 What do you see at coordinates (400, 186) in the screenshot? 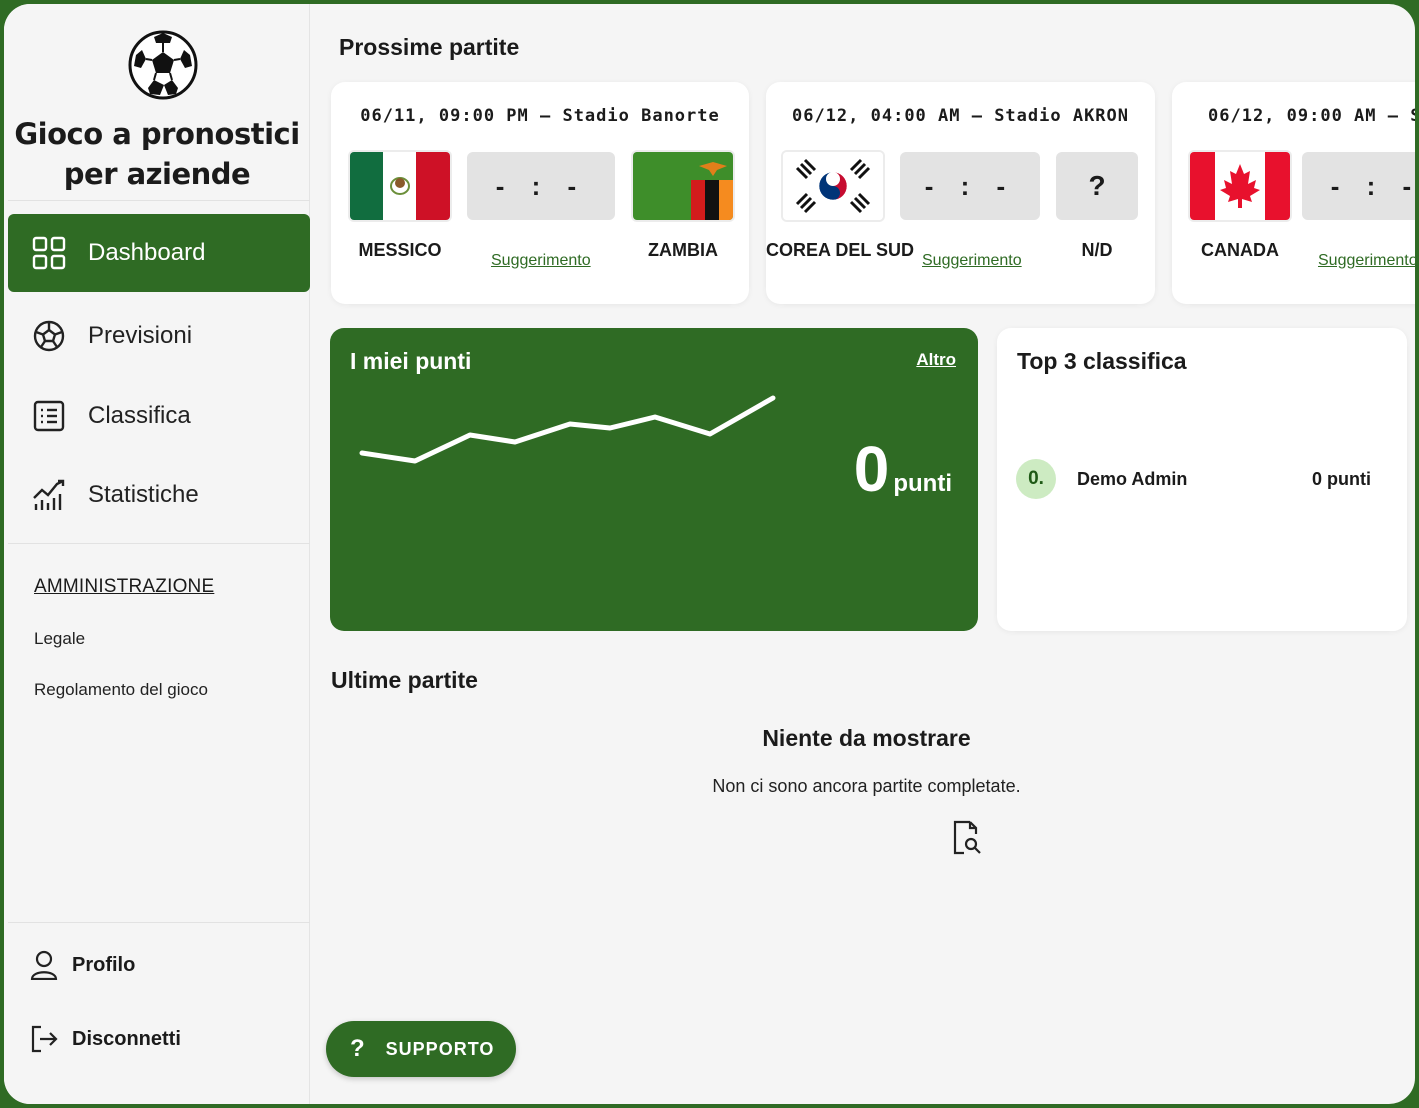
I see `flag-mexico-icon` at bounding box center [400, 186].